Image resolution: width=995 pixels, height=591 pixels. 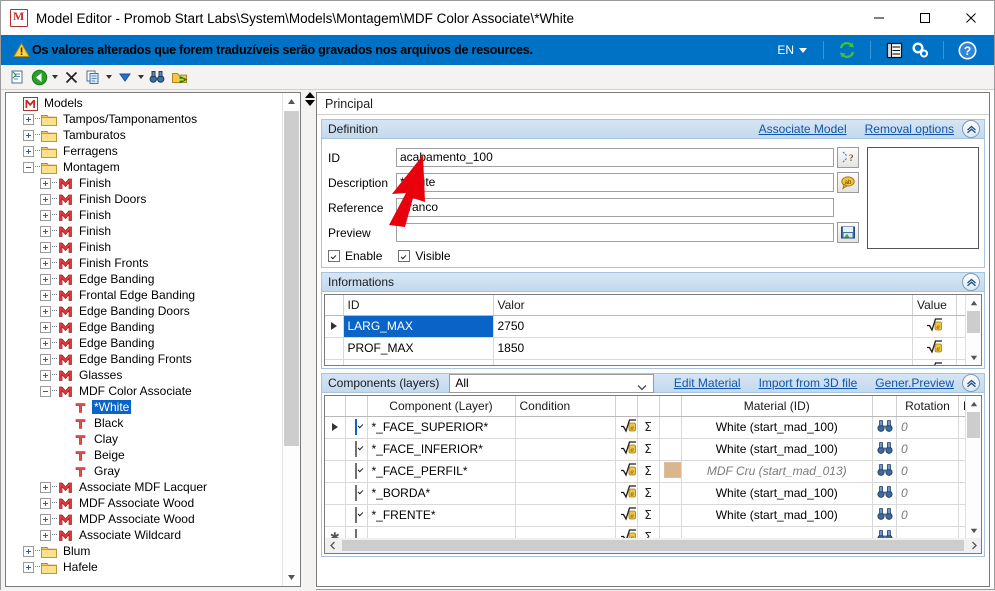 What do you see at coordinates (565, 406) in the screenshot?
I see `column-header: Condition` at bounding box center [565, 406].